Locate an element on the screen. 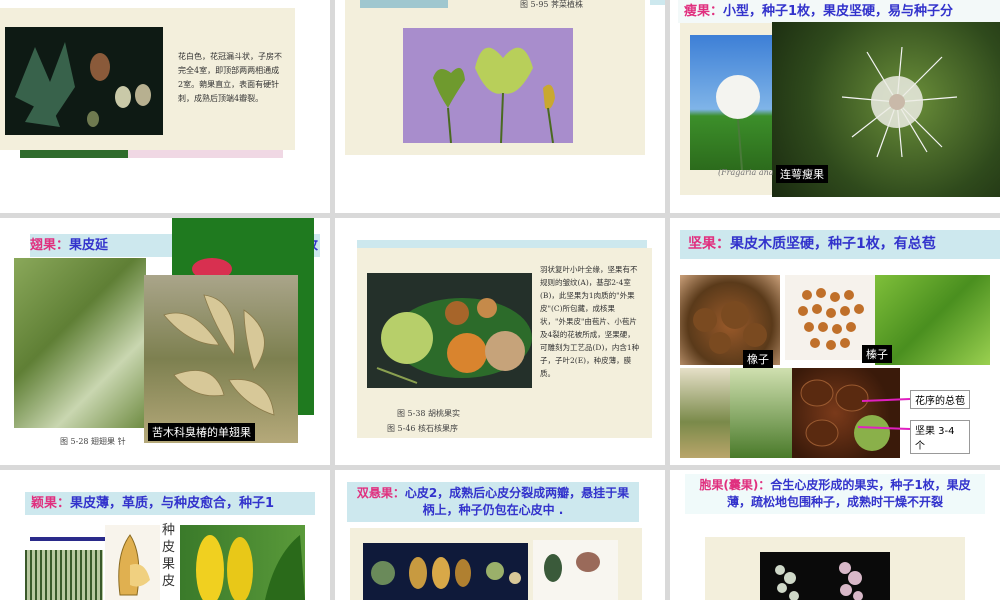  utricle-illustration is located at coordinates (819, 581).